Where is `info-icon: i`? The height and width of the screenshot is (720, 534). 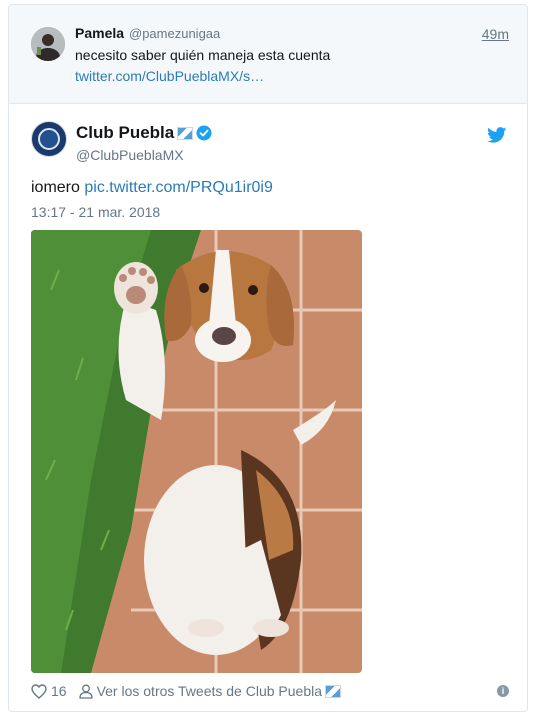
info-icon: i is located at coordinates (503, 691).